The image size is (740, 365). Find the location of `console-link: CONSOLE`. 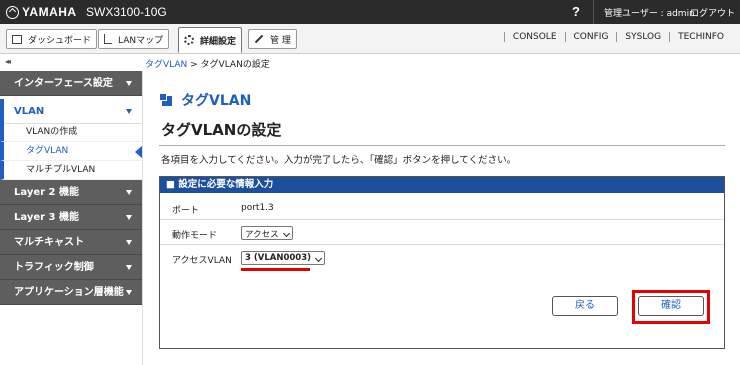

console-link: CONSOLE is located at coordinates (534, 37).